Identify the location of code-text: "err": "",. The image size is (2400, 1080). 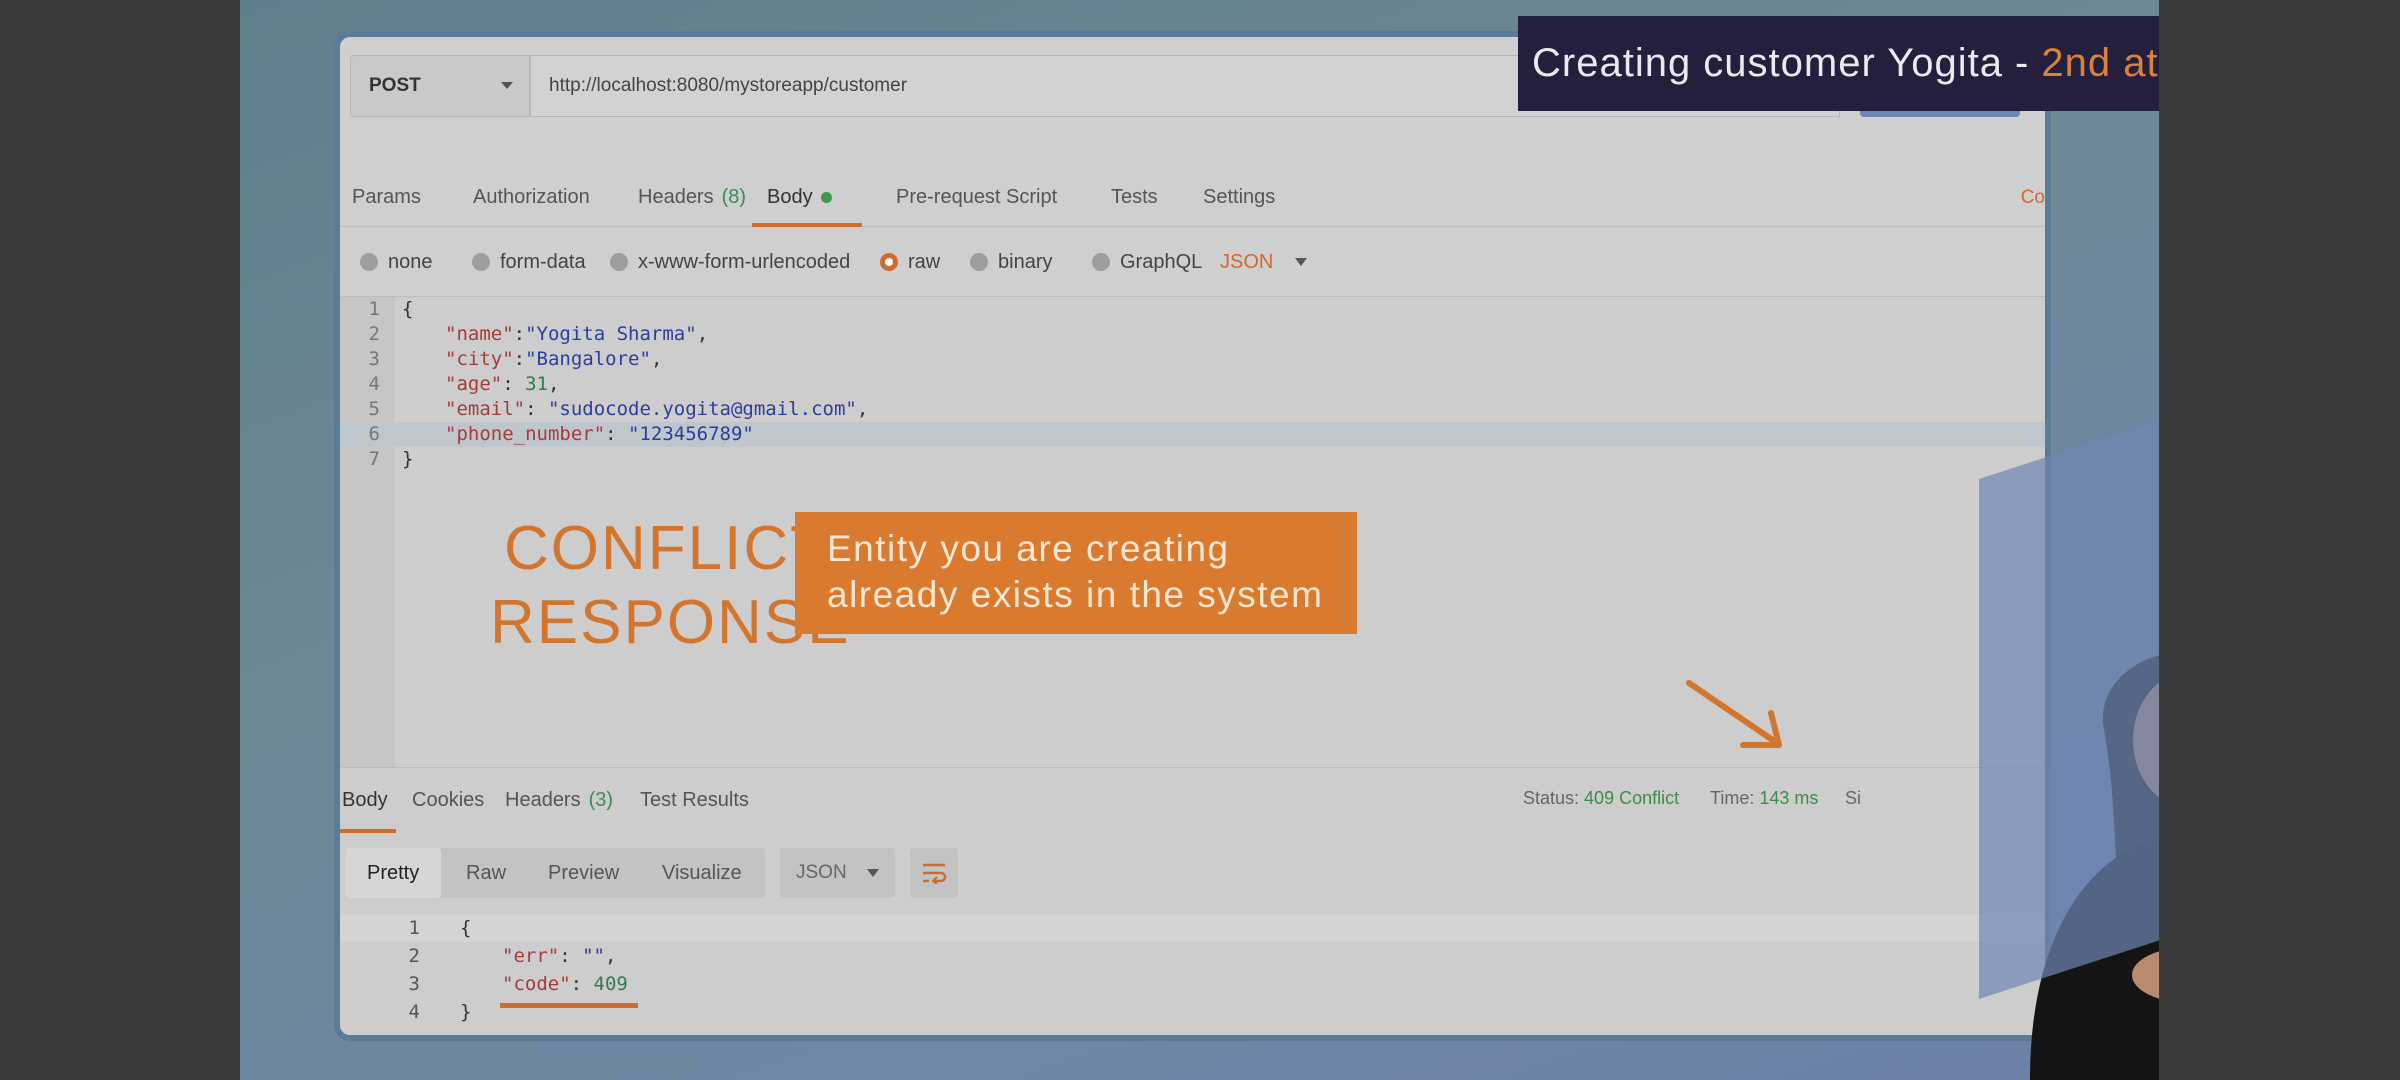
(559, 956).